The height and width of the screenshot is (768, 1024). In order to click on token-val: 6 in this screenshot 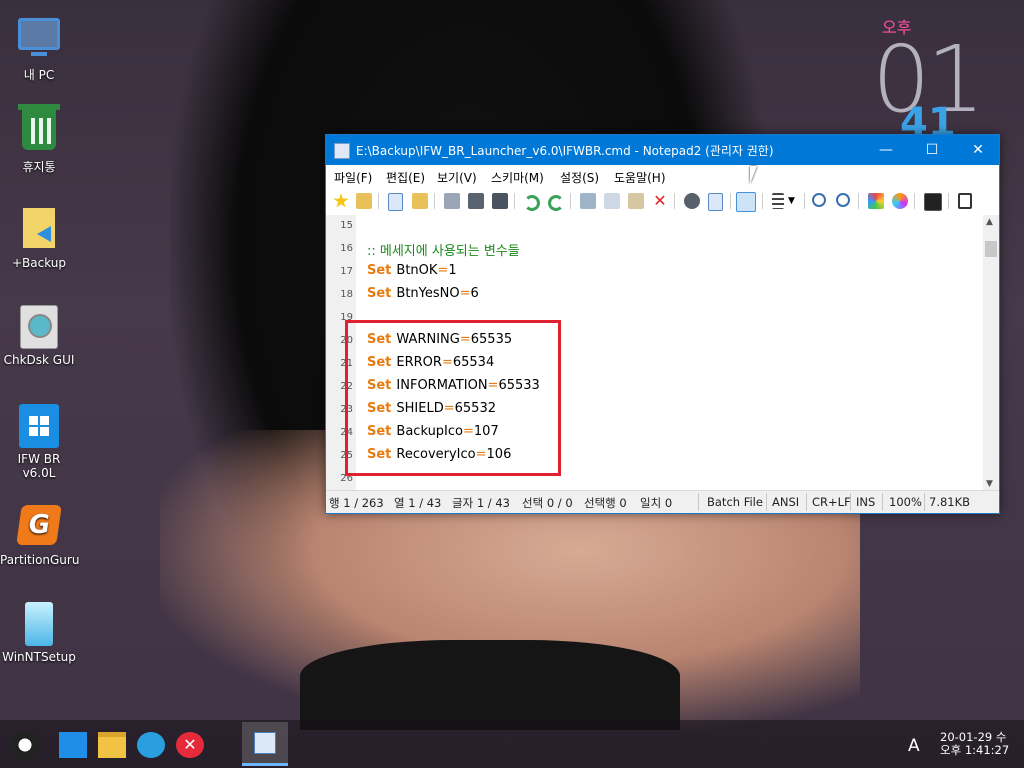, I will do `click(474, 293)`.